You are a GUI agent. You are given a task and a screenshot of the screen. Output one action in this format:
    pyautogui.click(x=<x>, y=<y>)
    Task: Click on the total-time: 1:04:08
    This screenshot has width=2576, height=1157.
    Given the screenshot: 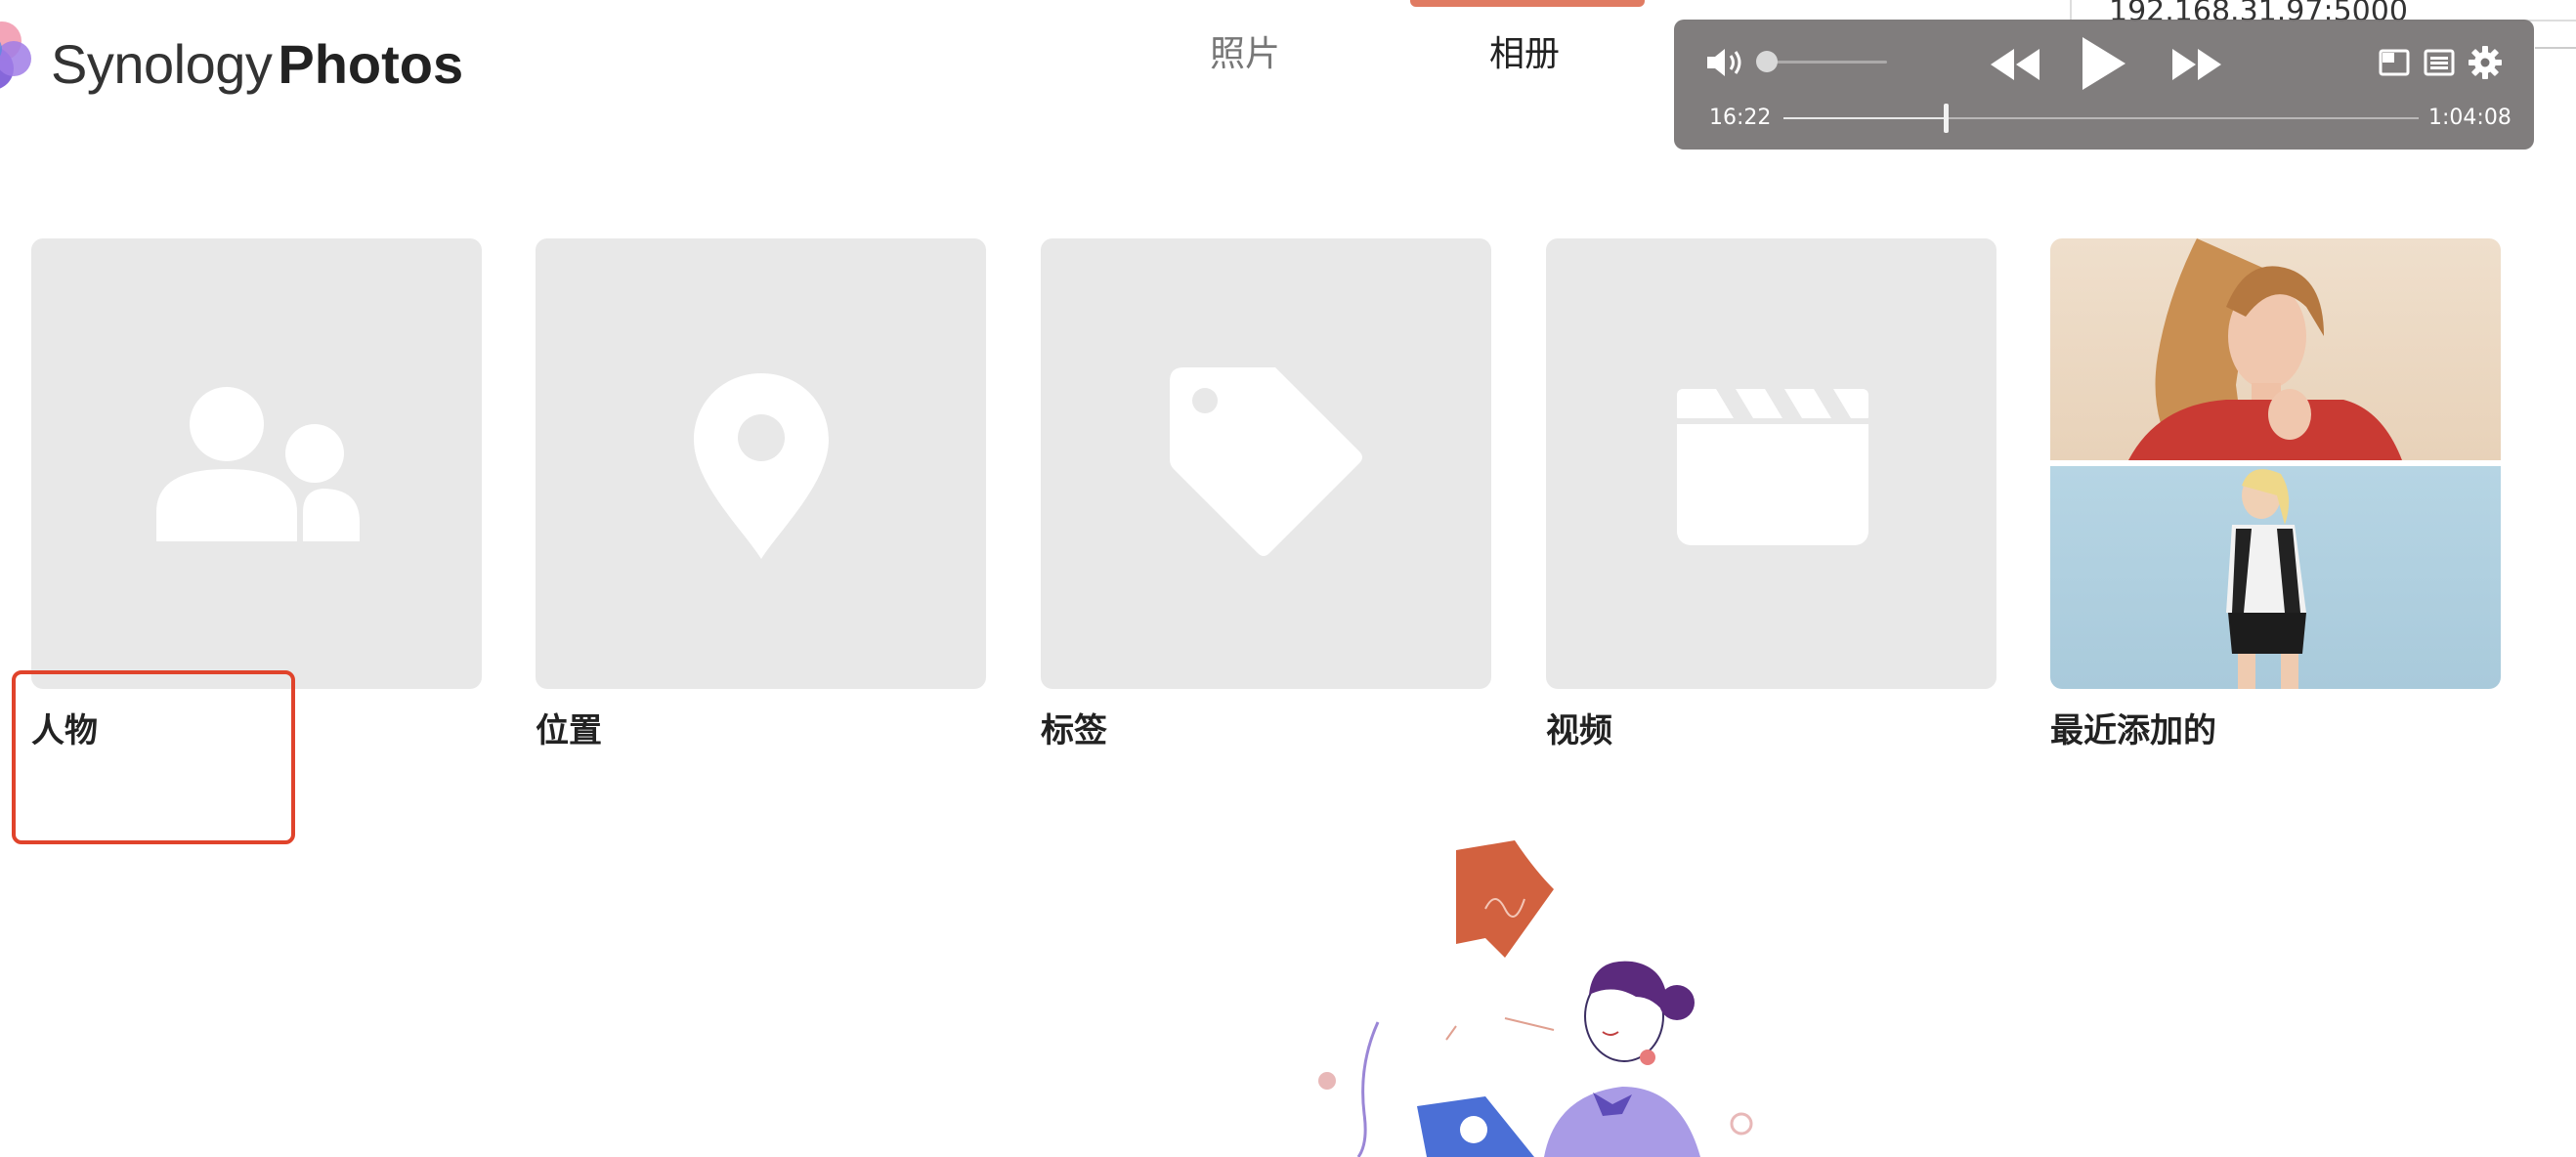 What is the action you would take?
    pyautogui.click(x=2470, y=118)
    